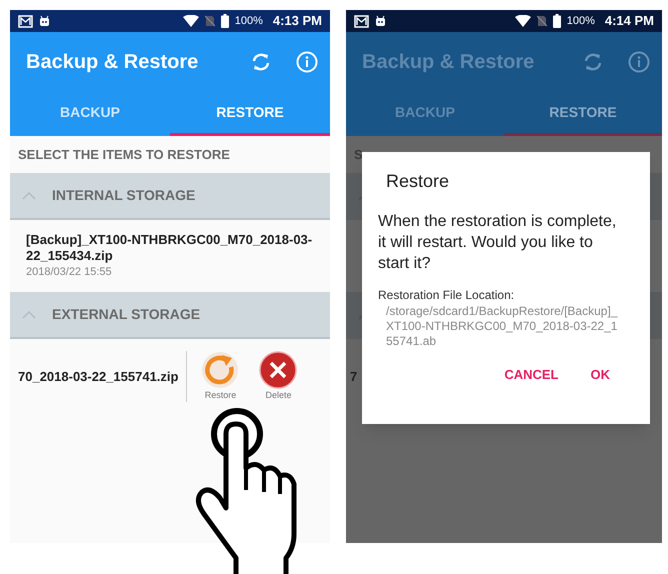 This screenshot has width=668, height=574. I want to click on restore-action-button: Restore, so click(220, 376).